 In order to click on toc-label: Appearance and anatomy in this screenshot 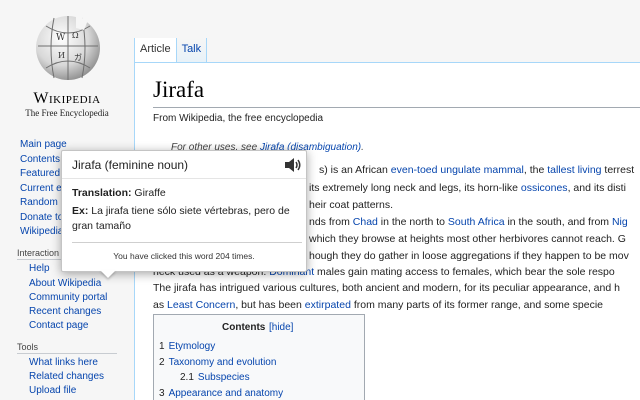, I will do `click(226, 393)`.